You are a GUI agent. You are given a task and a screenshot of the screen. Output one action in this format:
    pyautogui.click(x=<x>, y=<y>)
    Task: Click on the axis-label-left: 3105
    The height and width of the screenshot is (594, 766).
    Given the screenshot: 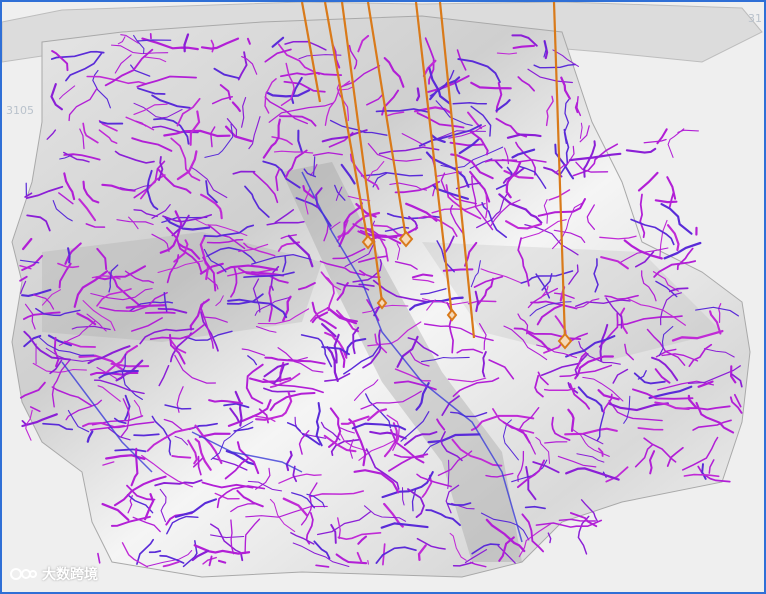 What is the action you would take?
    pyautogui.click(x=20, y=110)
    